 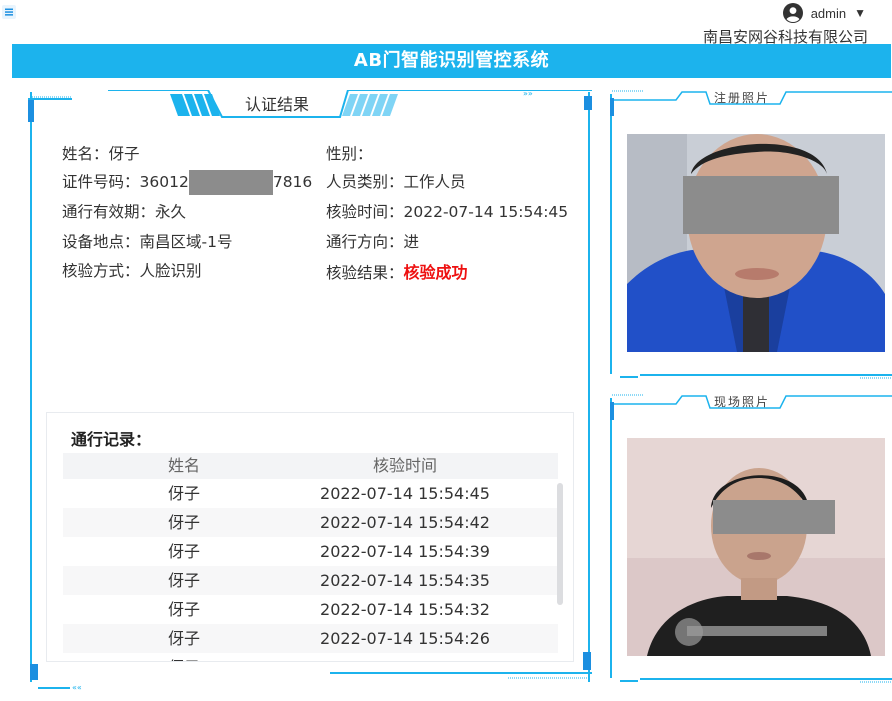 What do you see at coordinates (434, 182) in the screenshot?
I see `field-value: 工作人员` at bounding box center [434, 182].